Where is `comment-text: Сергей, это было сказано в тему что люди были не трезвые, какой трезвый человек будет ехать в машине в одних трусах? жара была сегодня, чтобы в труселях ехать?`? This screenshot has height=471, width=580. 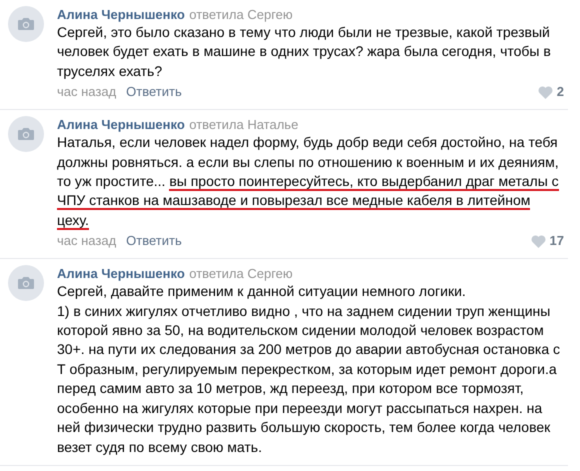 comment-text: Сергей, это было сказано в тему что люди были не трезвые, какой трезвый человек будет ехать в машине в одних трусах? жара была сегодня, чтобы в труселях ехать? is located at coordinates (304, 52).